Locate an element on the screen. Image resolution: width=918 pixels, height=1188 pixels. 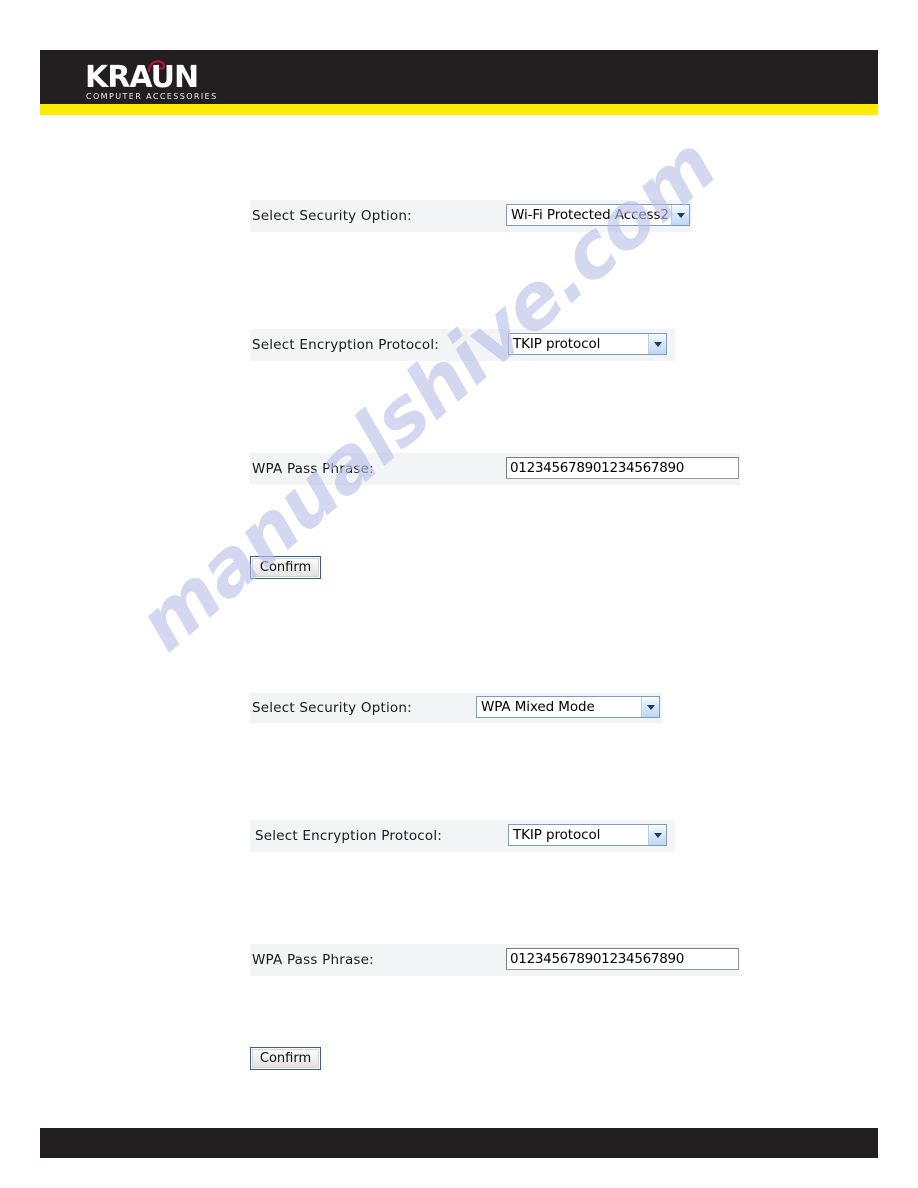
brand-header-bar: KRAUN ® COMPUTER ACCESSORIES is located at coordinates (459, 77).